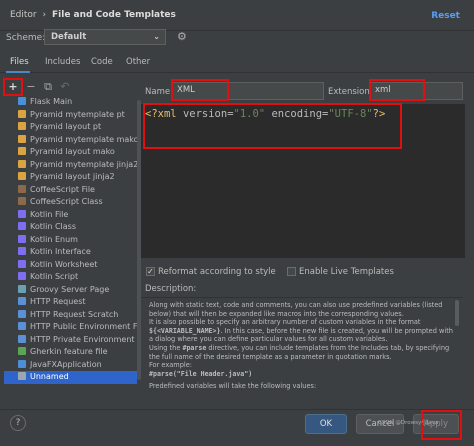 The width and height of the screenshot is (474, 446). I want to click on copy-icon: ⧉, so click(48, 87).